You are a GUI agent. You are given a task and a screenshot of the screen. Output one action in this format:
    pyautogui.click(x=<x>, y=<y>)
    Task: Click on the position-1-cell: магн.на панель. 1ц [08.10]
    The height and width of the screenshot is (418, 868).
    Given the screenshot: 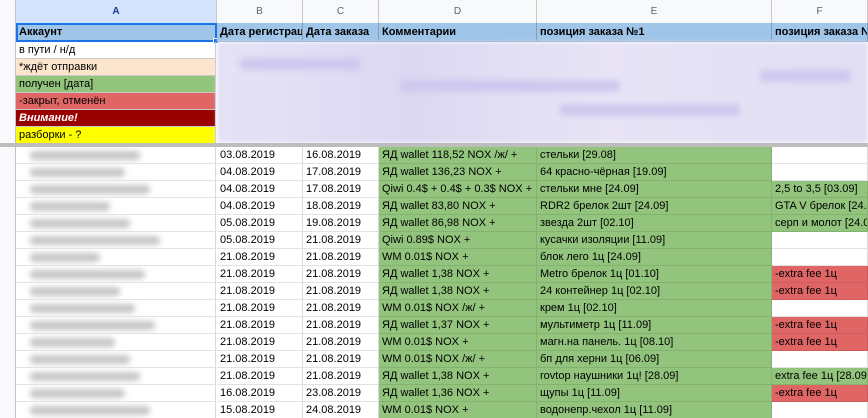 What is the action you would take?
    pyautogui.click(x=654, y=342)
    